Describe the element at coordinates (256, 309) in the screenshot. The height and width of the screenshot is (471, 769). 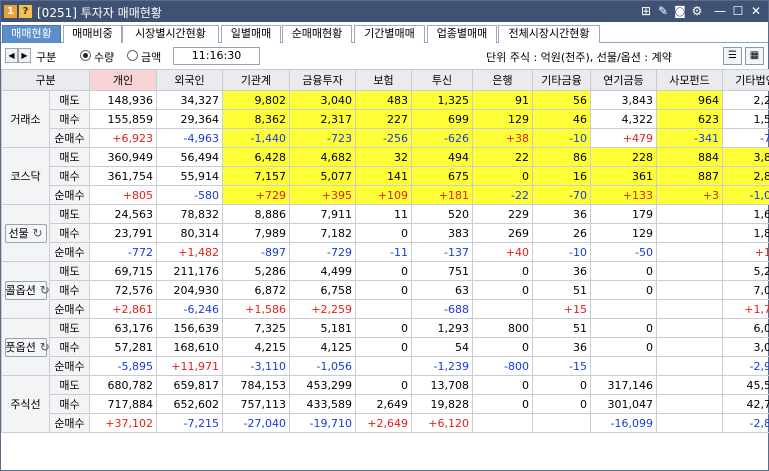
I see `value-cell: +1,586` at that location.